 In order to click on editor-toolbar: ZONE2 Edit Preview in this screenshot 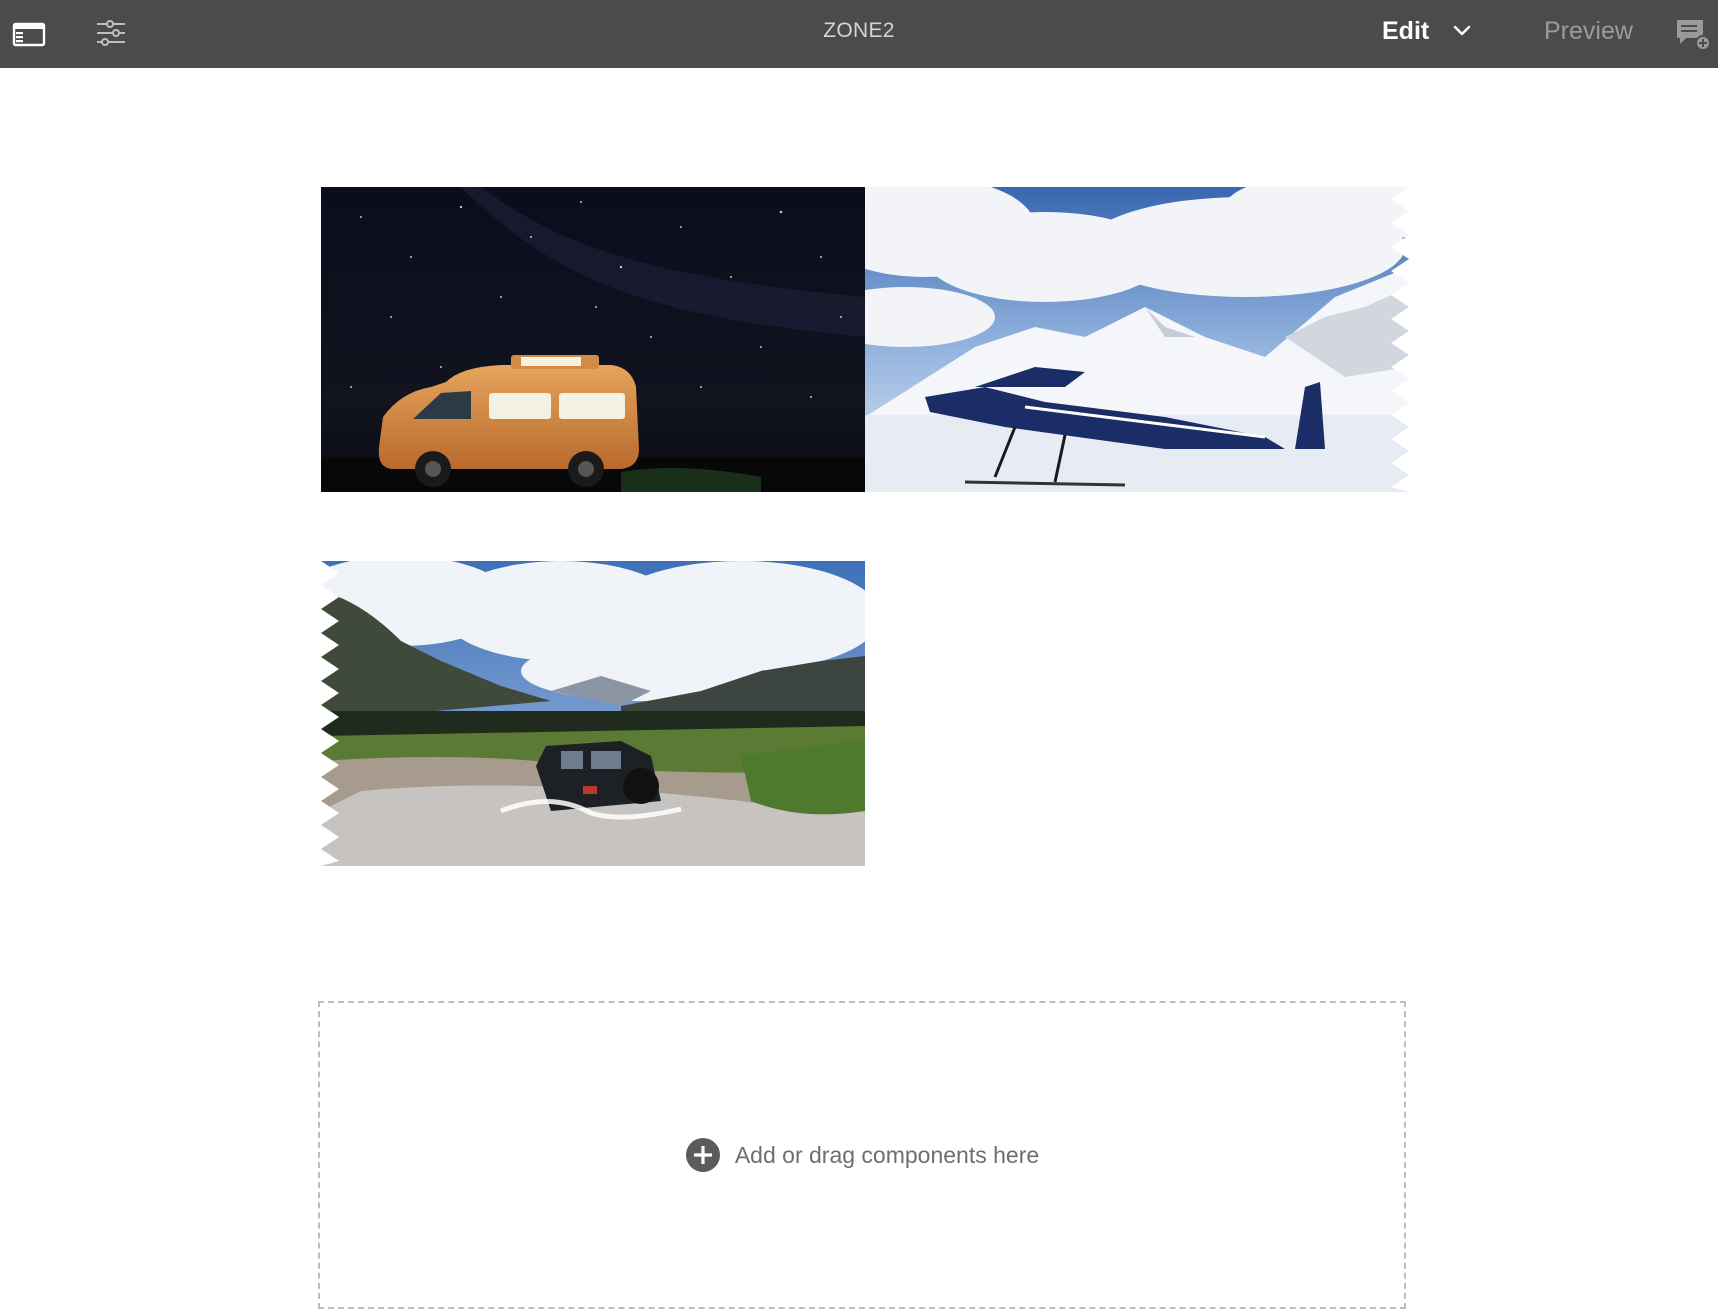, I will do `click(859, 34)`.